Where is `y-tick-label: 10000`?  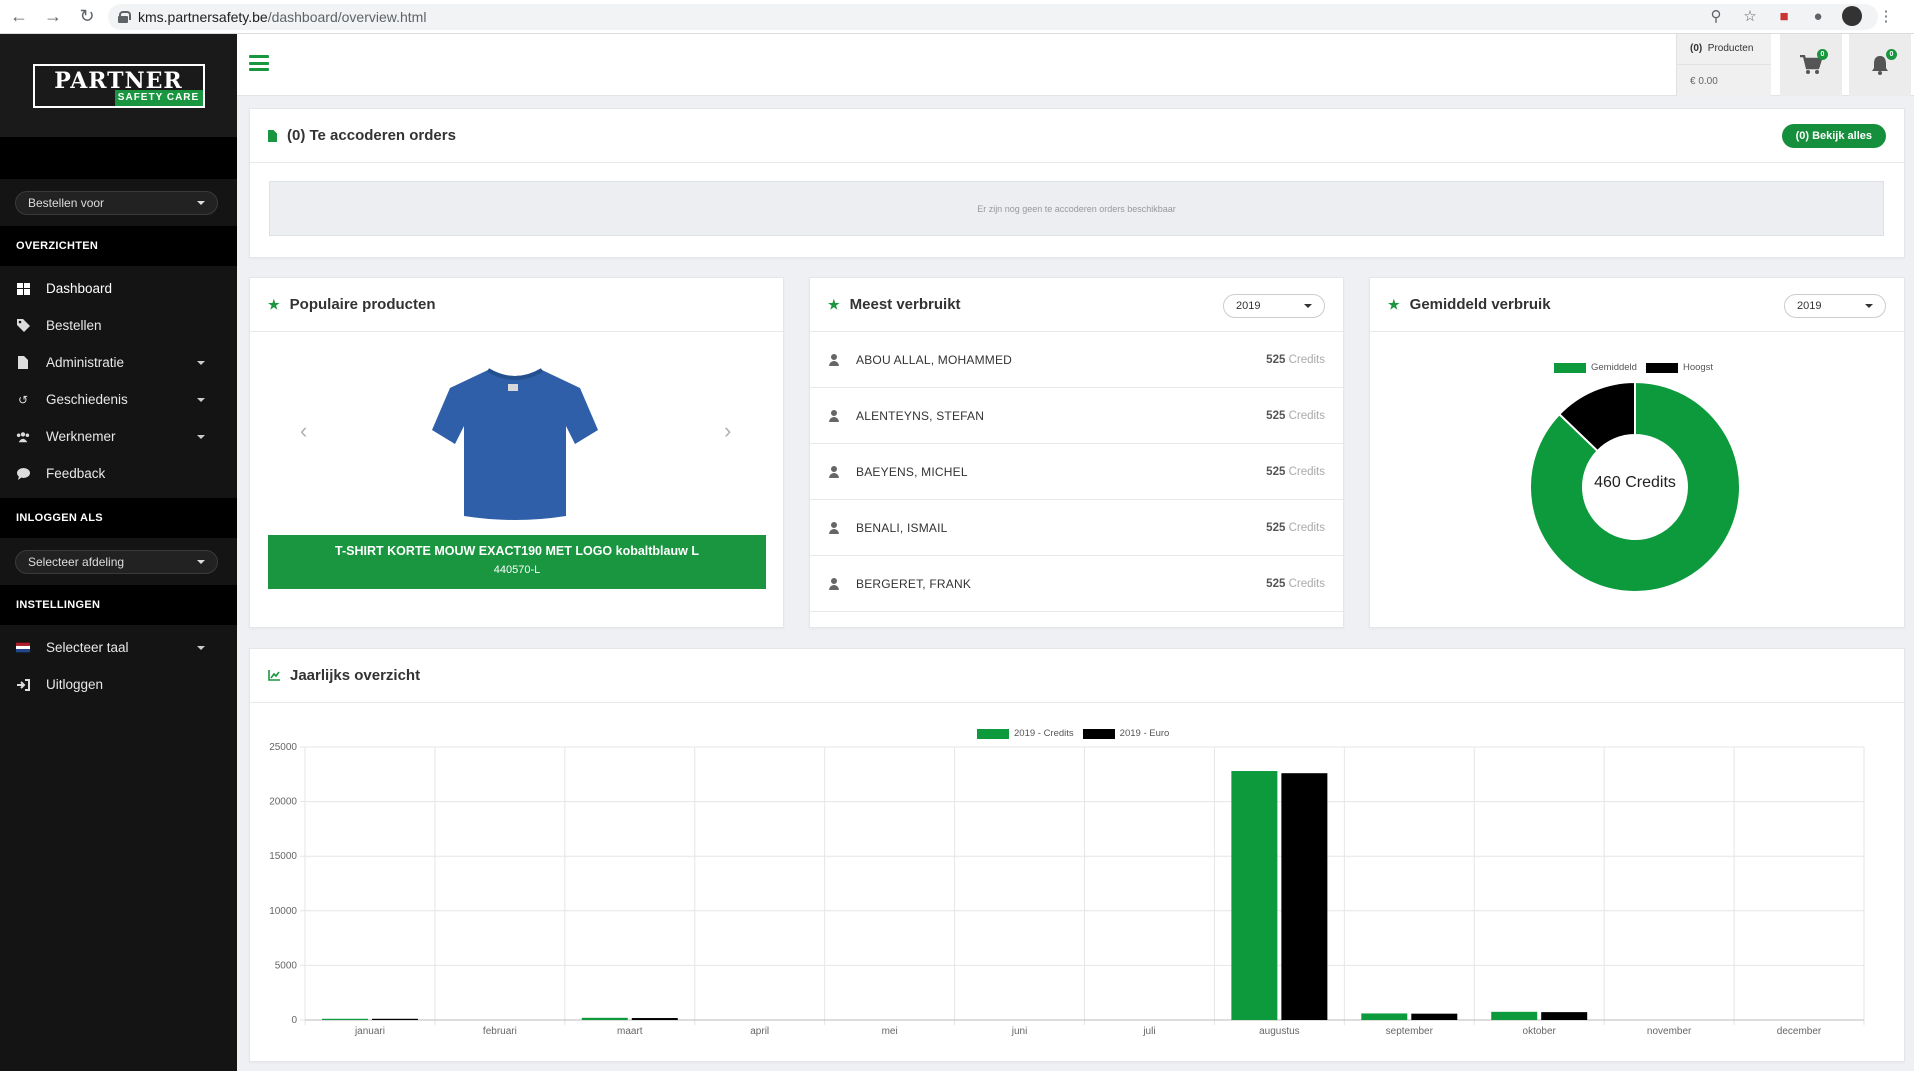
y-tick-label: 10000 is located at coordinates (283, 911).